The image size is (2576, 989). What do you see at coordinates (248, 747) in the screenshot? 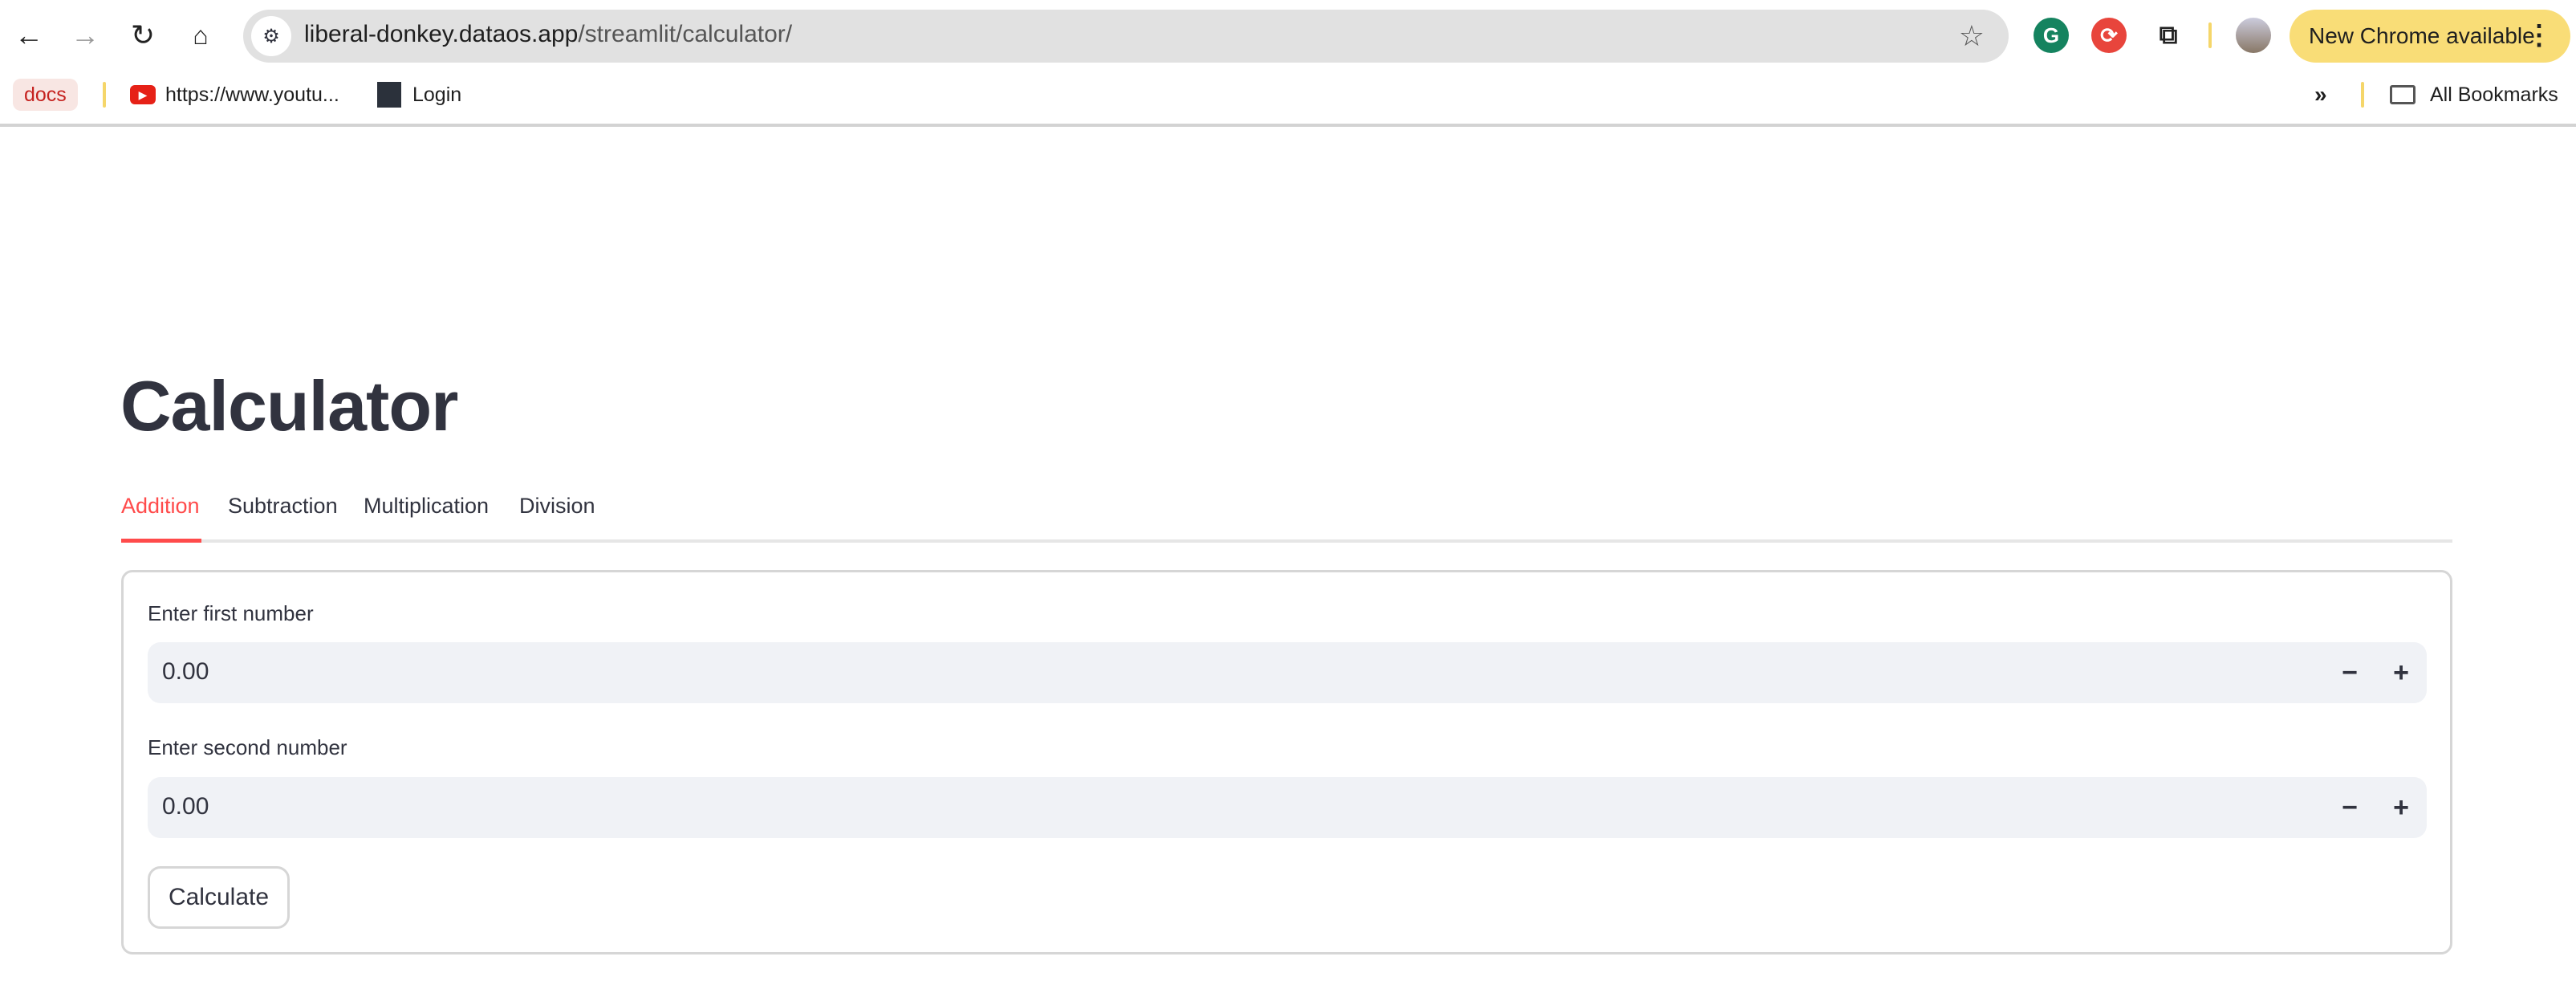
I see `second-number-label: Enter second number` at bounding box center [248, 747].